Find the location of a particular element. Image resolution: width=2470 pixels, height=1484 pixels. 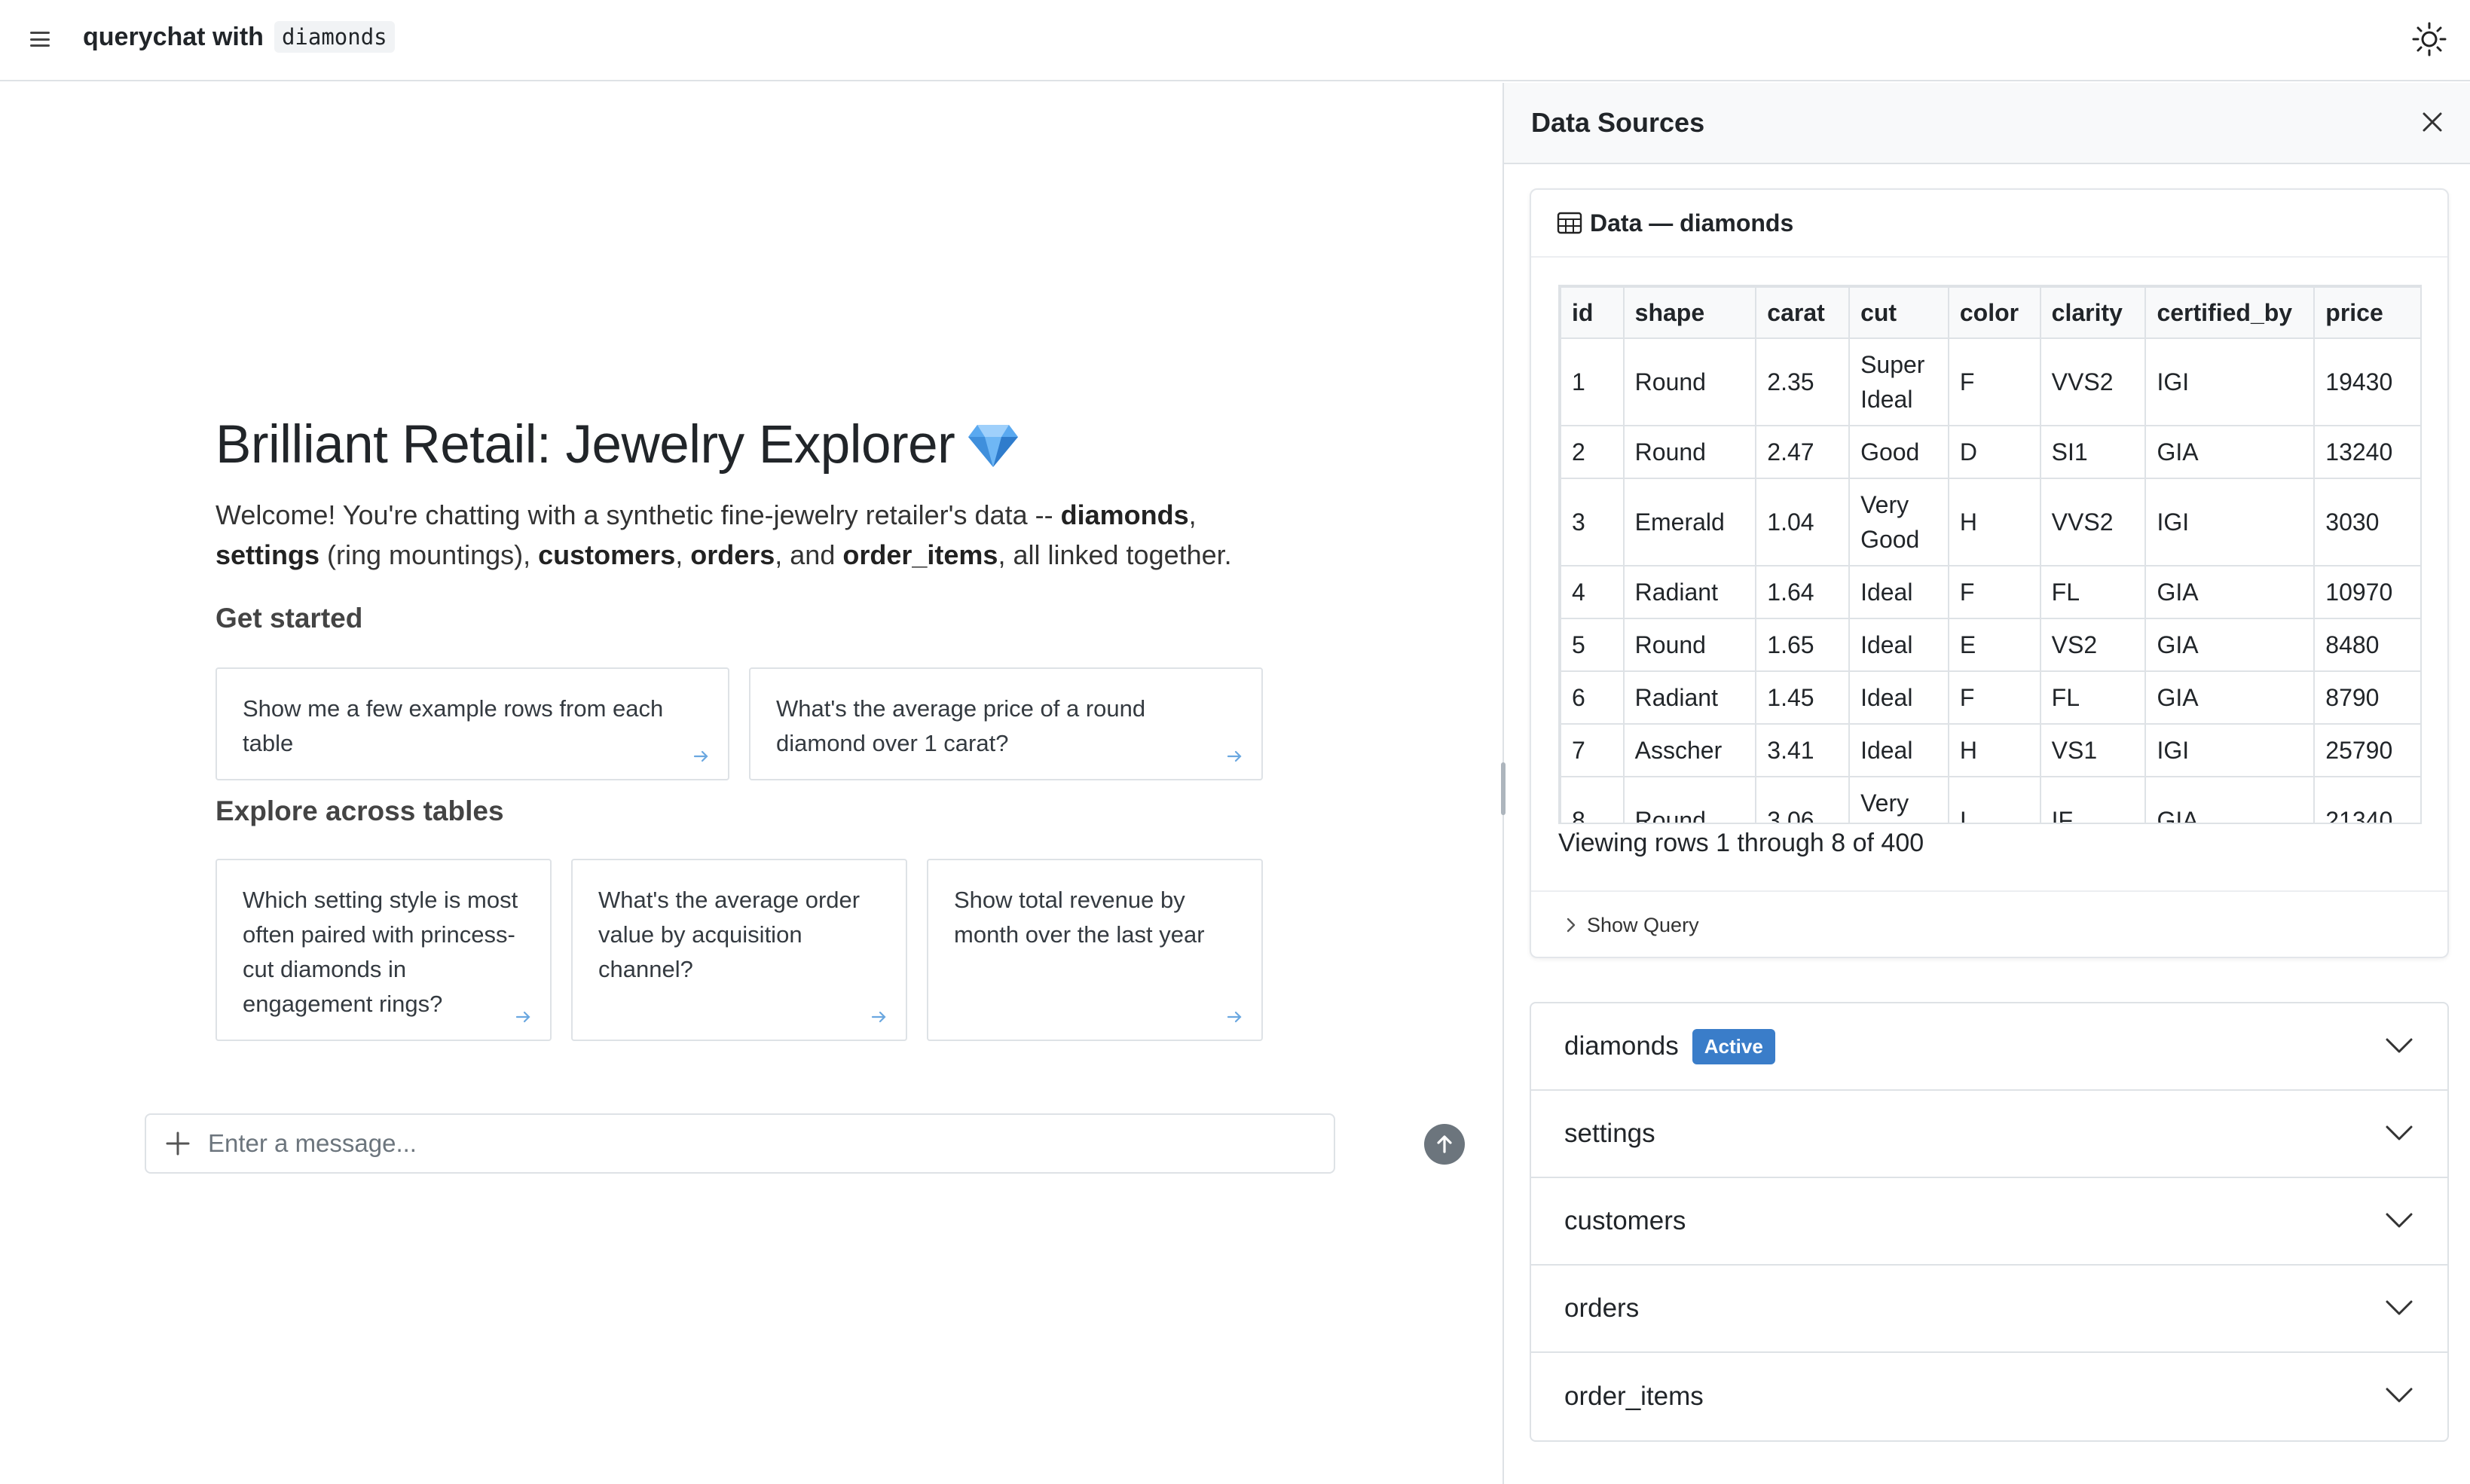

data-card-header: Data — diamonds is located at coordinates (1989, 224).